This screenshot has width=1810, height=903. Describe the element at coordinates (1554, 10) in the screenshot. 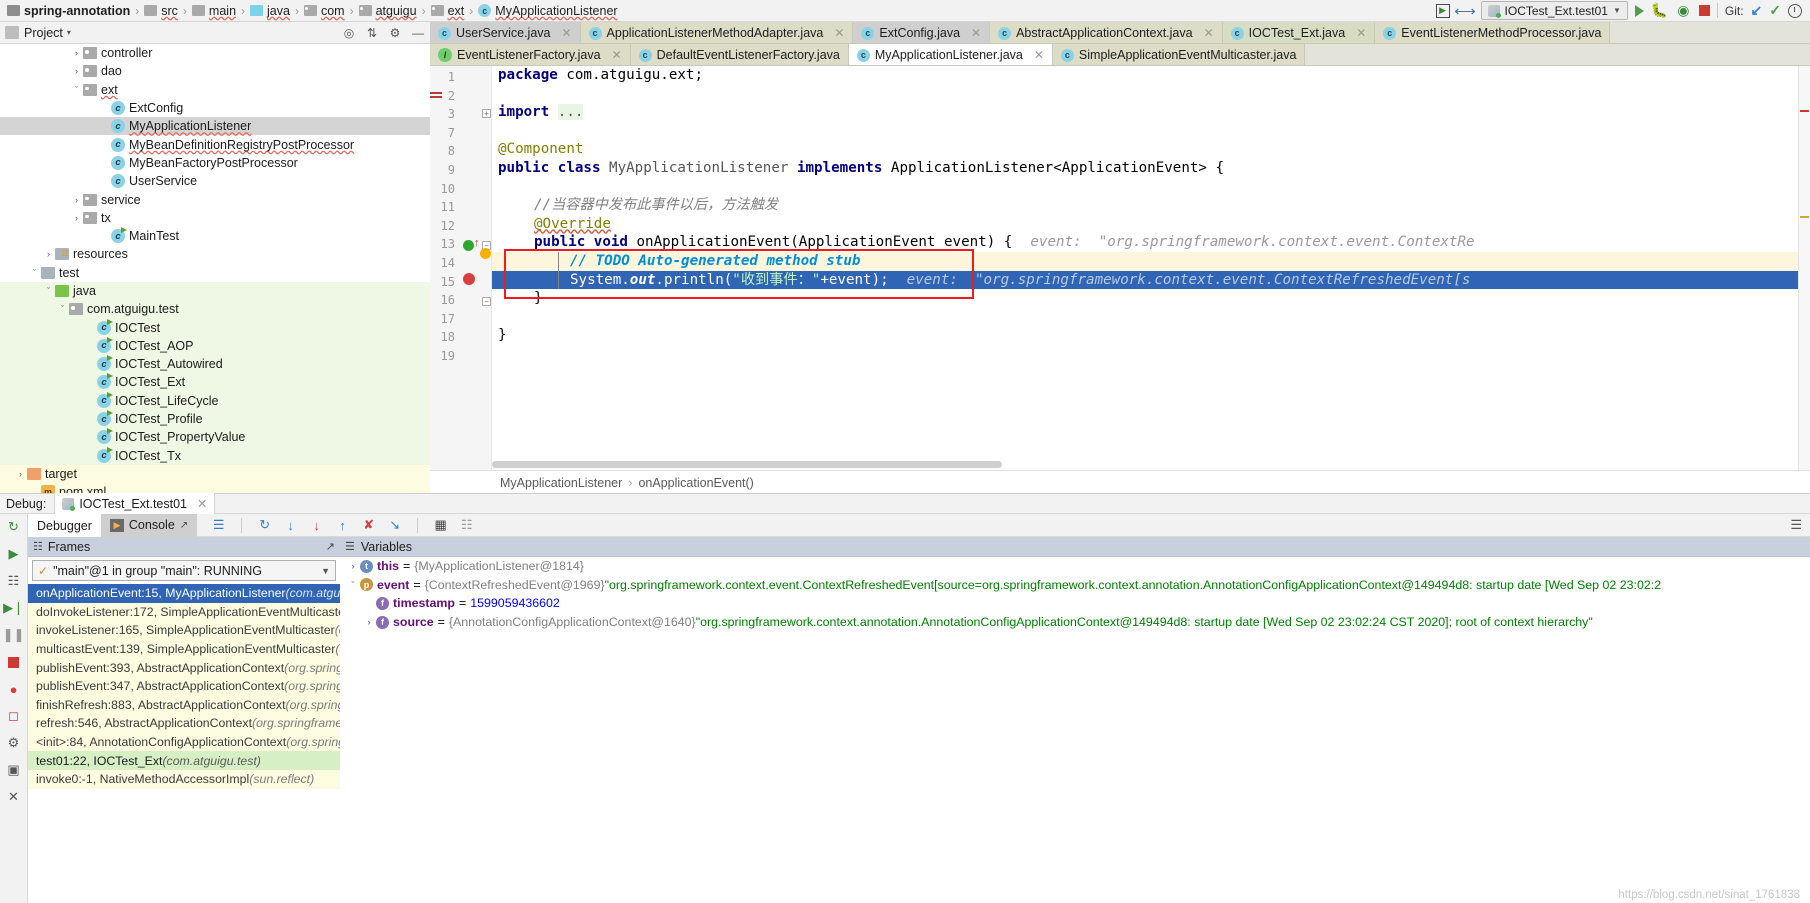

I see `run-configuration-selector: IOCTest_Ext.test01 ▼` at that location.